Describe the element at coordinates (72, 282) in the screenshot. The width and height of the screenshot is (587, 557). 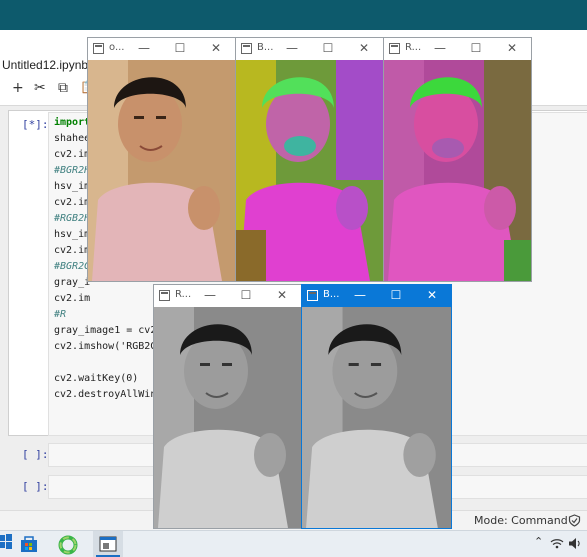
I see `code-line: gray_i` at that location.